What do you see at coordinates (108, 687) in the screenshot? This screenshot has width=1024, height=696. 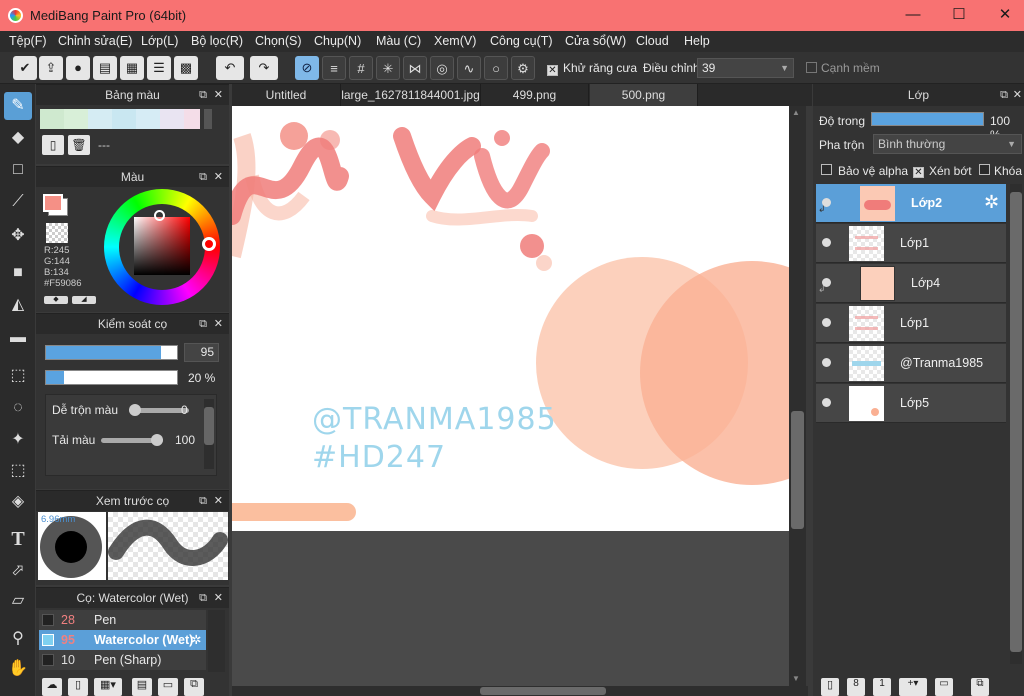 I see `add-brush-icon: ▦▾` at bounding box center [108, 687].